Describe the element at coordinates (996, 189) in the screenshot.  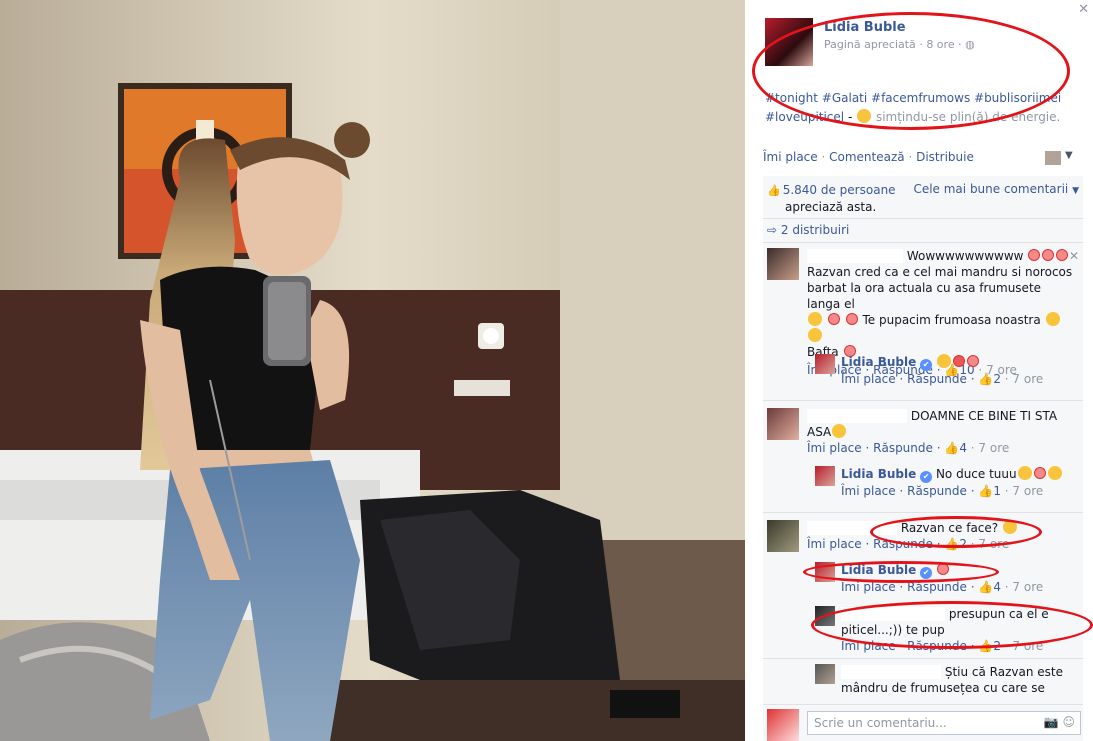
I see `comment-sort-dropdown: Cele mai bune comentarii ▼` at that location.